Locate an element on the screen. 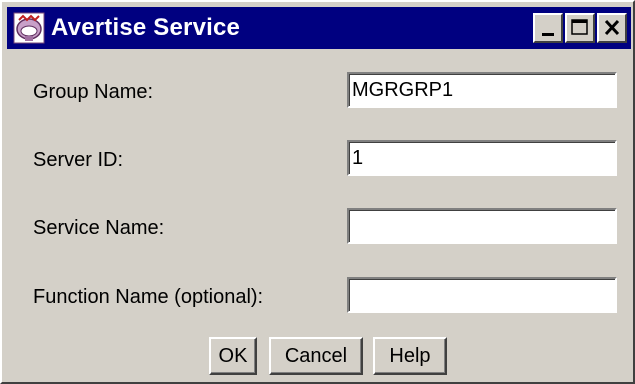 Image resolution: width=635 pixels, height=384 pixels. app-icon is located at coordinates (29, 28).